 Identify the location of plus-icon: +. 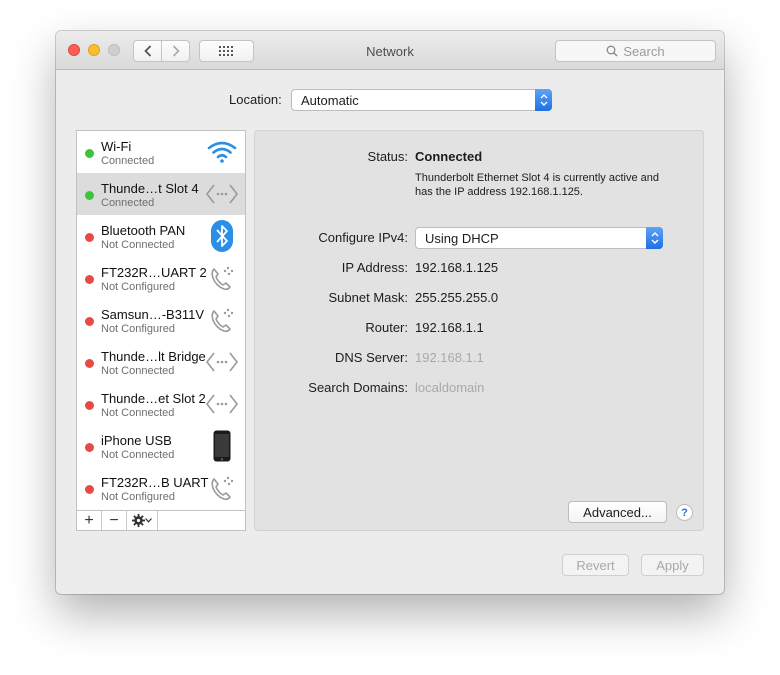
(89, 520).